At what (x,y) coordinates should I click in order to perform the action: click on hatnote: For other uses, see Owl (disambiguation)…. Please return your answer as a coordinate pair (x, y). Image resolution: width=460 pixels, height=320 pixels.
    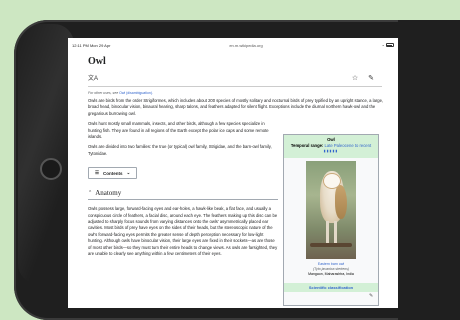
    Looking at the image, I should click on (120, 93).